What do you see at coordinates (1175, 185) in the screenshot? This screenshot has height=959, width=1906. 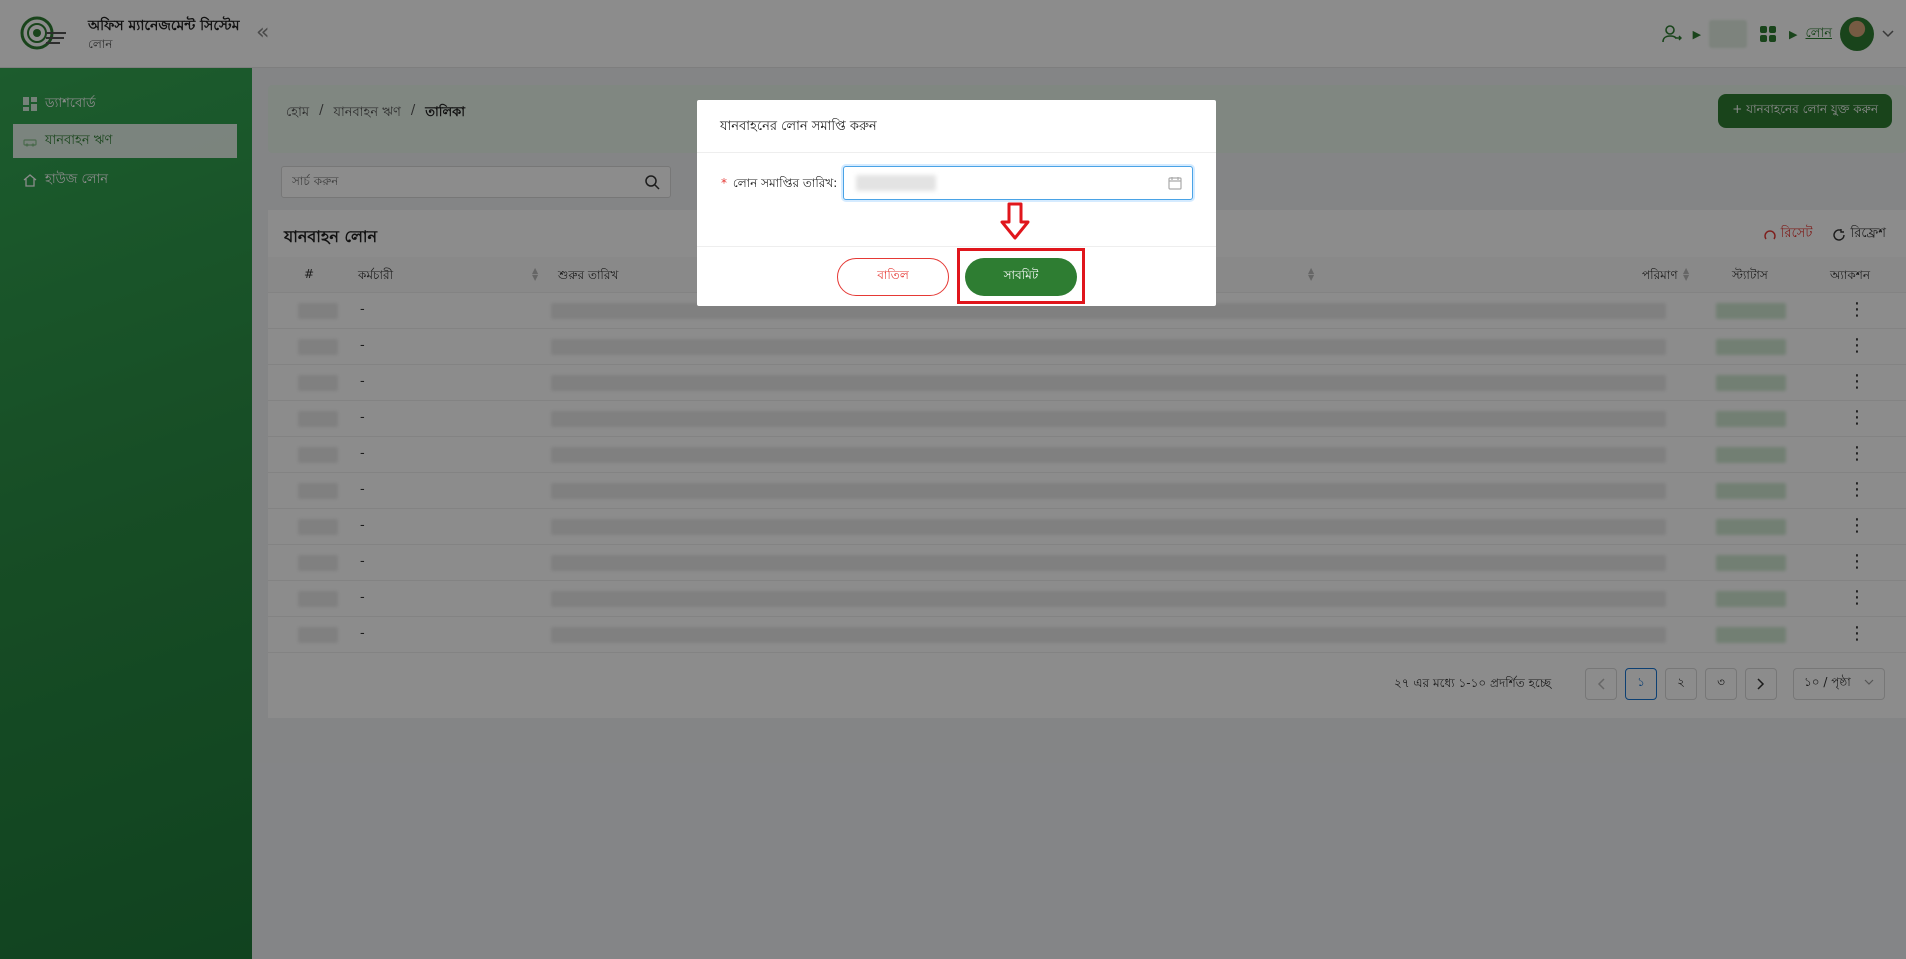 I see `calendar-icon` at bounding box center [1175, 185].